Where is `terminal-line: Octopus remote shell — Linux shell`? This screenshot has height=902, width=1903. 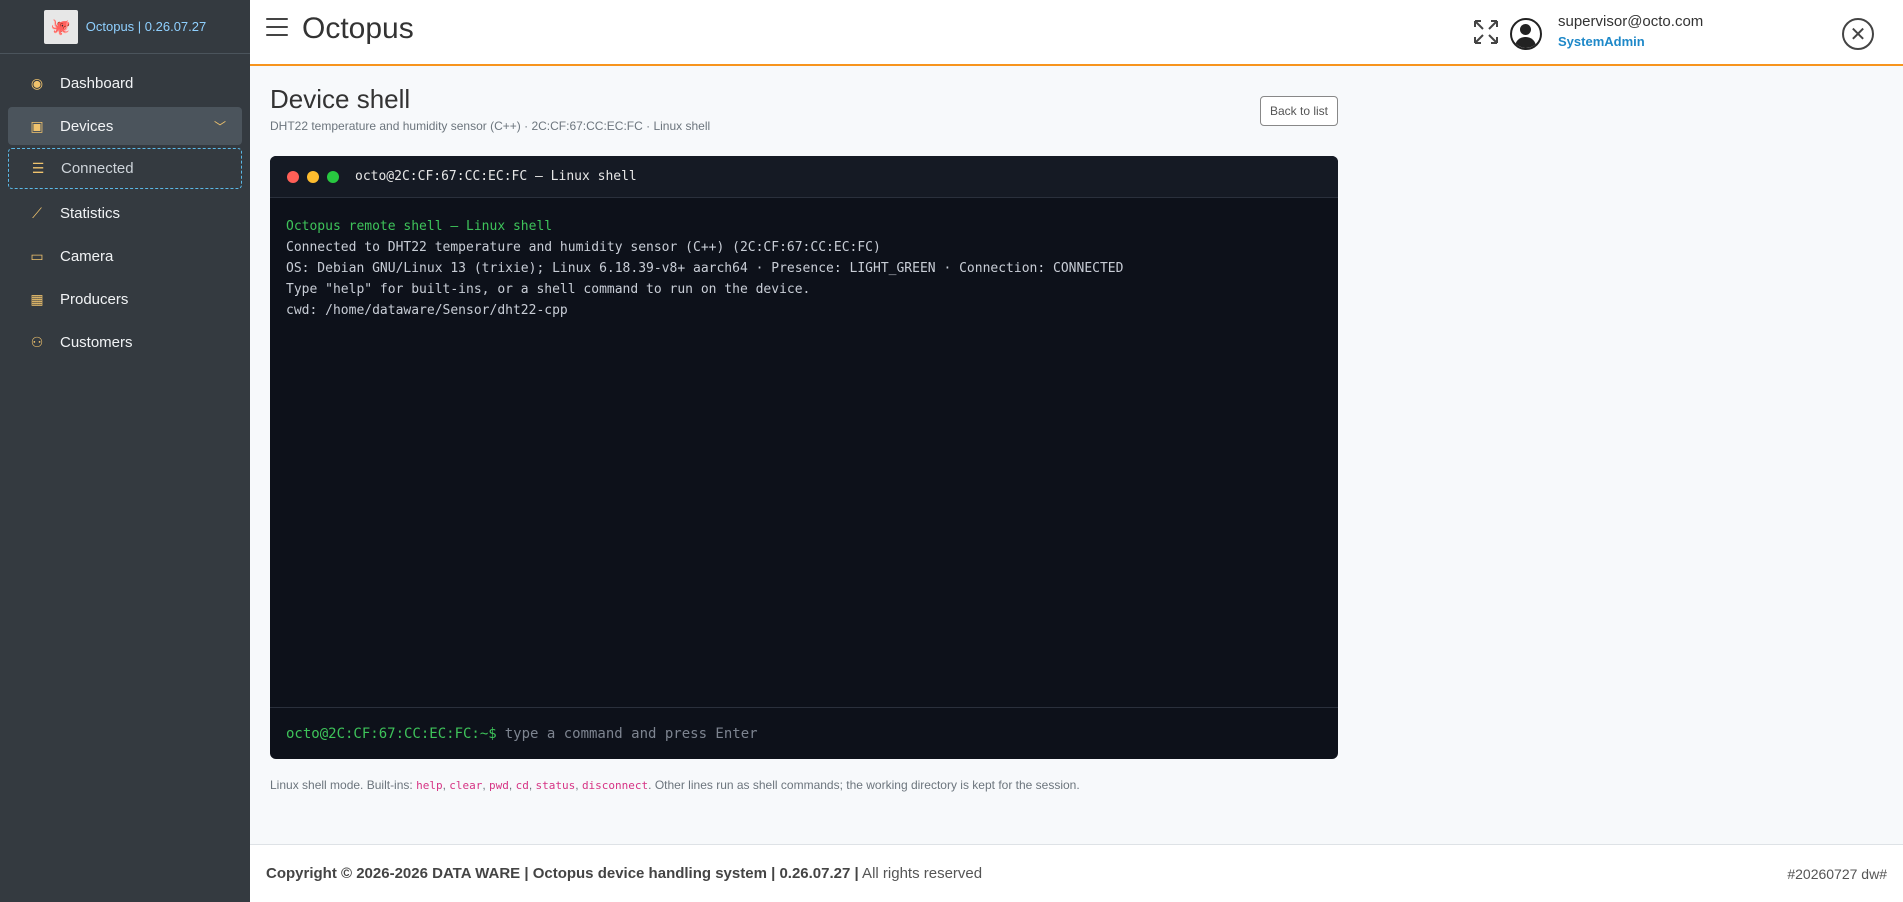 terminal-line: Octopus remote shell — Linux shell is located at coordinates (419, 226).